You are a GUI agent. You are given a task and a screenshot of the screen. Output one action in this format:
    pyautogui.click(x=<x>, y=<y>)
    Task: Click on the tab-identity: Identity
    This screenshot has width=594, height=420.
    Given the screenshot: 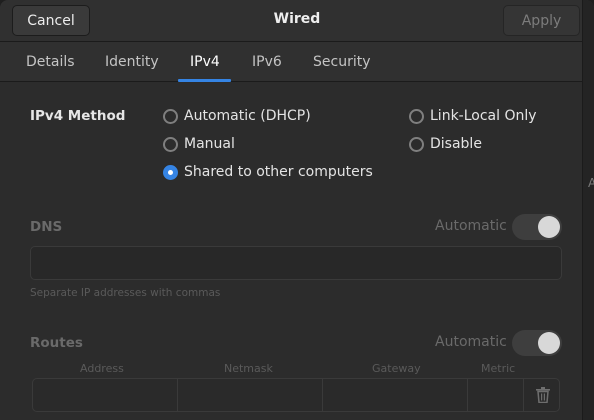 What is the action you would take?
    pyautogui.click(x=132, y=62)
    